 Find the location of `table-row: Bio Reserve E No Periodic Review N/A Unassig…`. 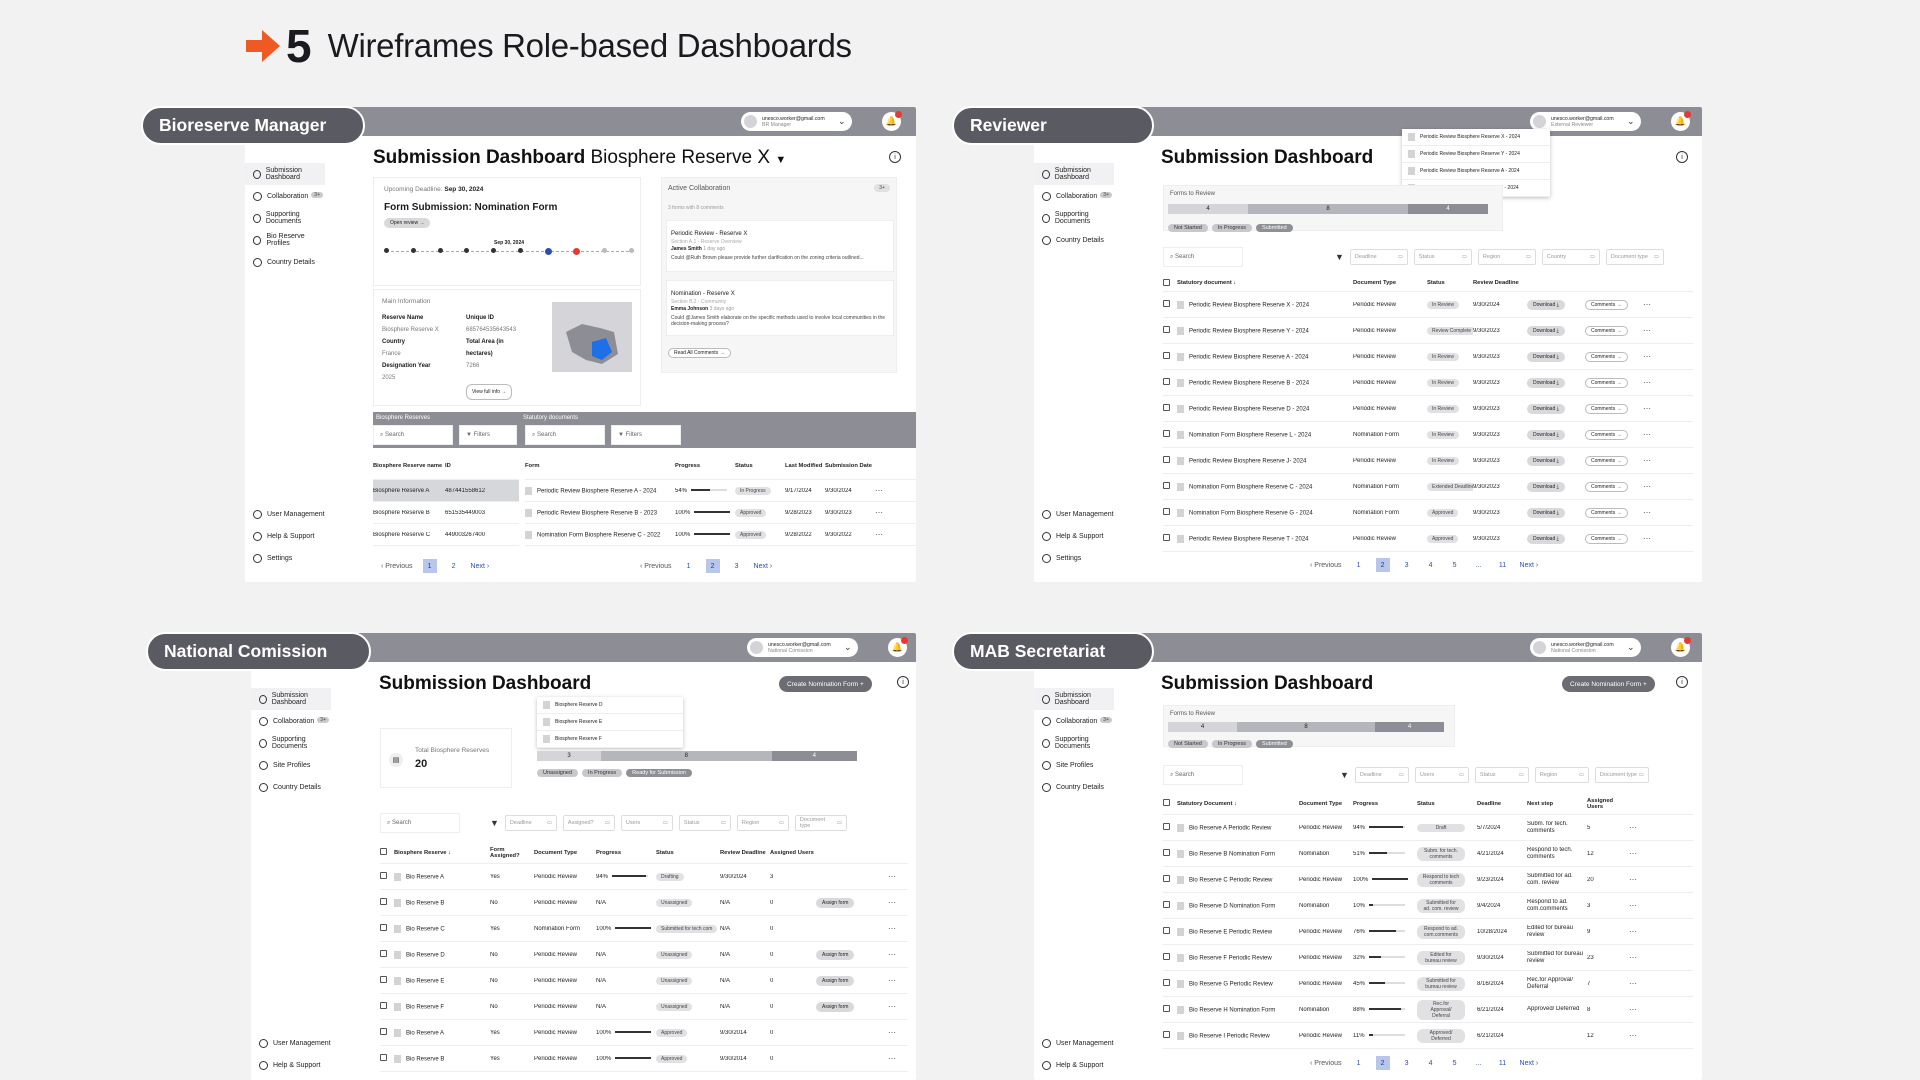

table-row: Bio Reserve E No Periodic Review N/A Unassig… is located at coordinates (644, 981).